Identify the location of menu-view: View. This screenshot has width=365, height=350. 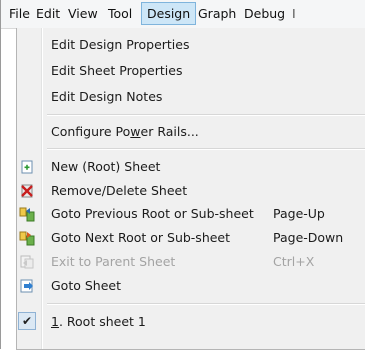
(83, 13).